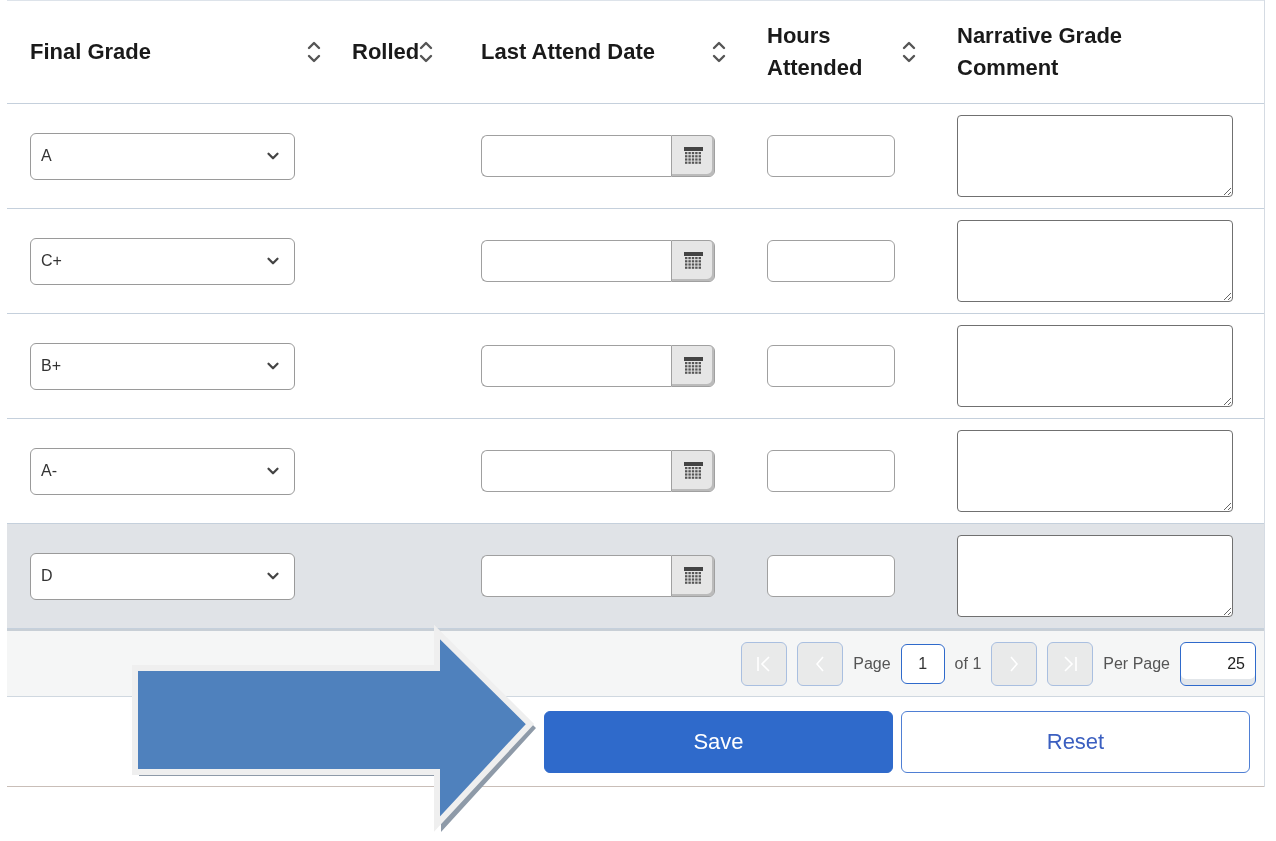 This screenshot has height=841, width=1276. I want to click on column-header: Rolled, so click(386, 52).